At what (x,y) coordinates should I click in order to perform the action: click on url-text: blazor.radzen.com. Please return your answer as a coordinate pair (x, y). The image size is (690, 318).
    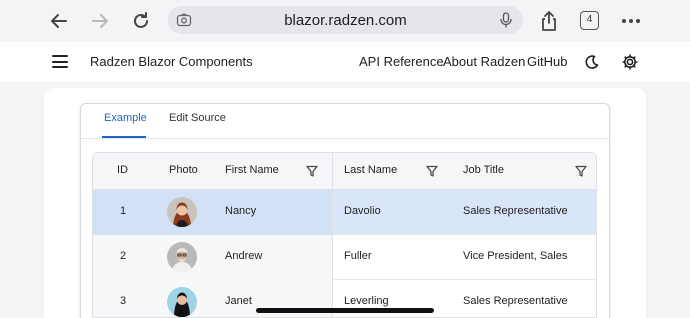
    Looking at the image, I should click on (345, 20).